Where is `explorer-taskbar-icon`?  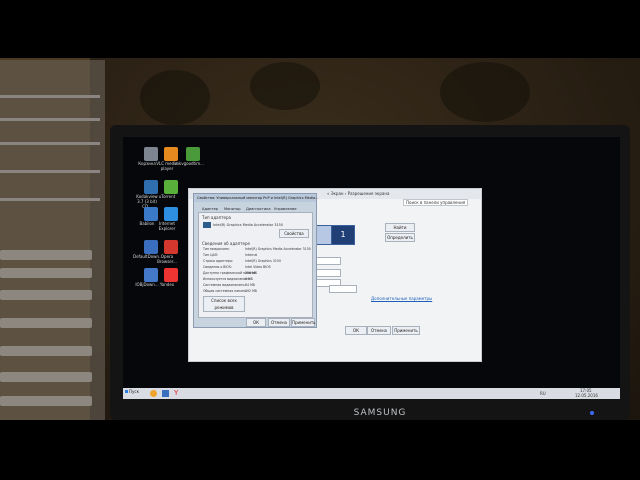 explorer-taskbar-icon is located at coordinates (165, 393).